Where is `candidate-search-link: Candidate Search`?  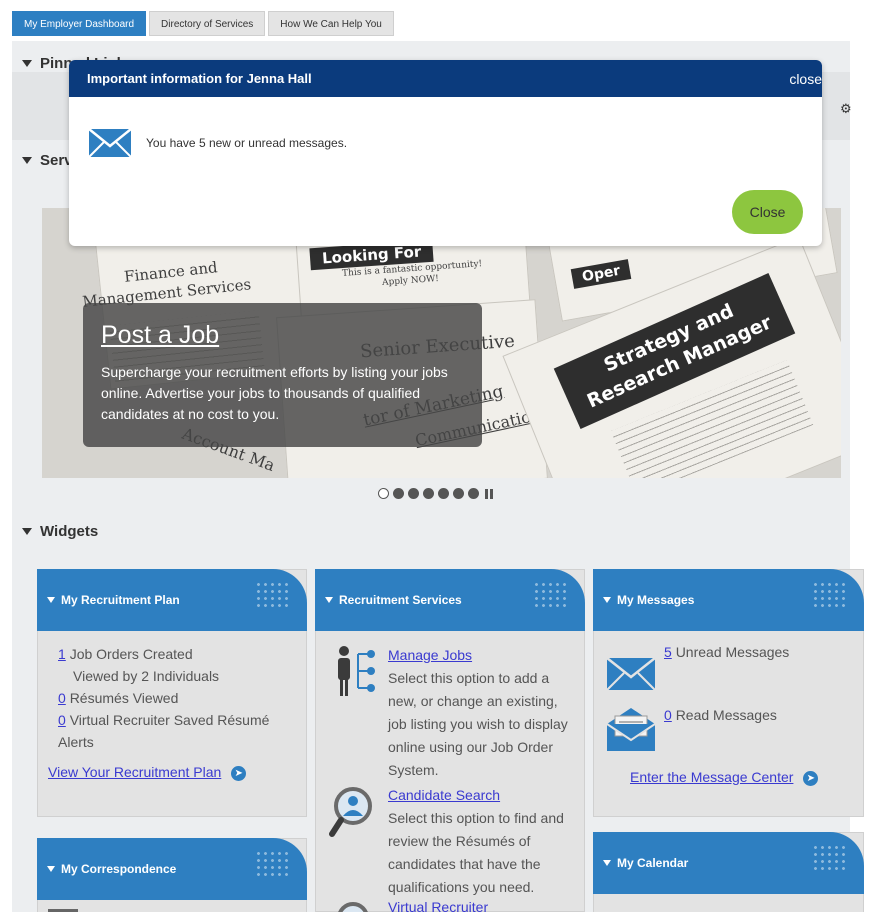 candidate-search-link: Candidate Search is located at coordinates (483, 795).